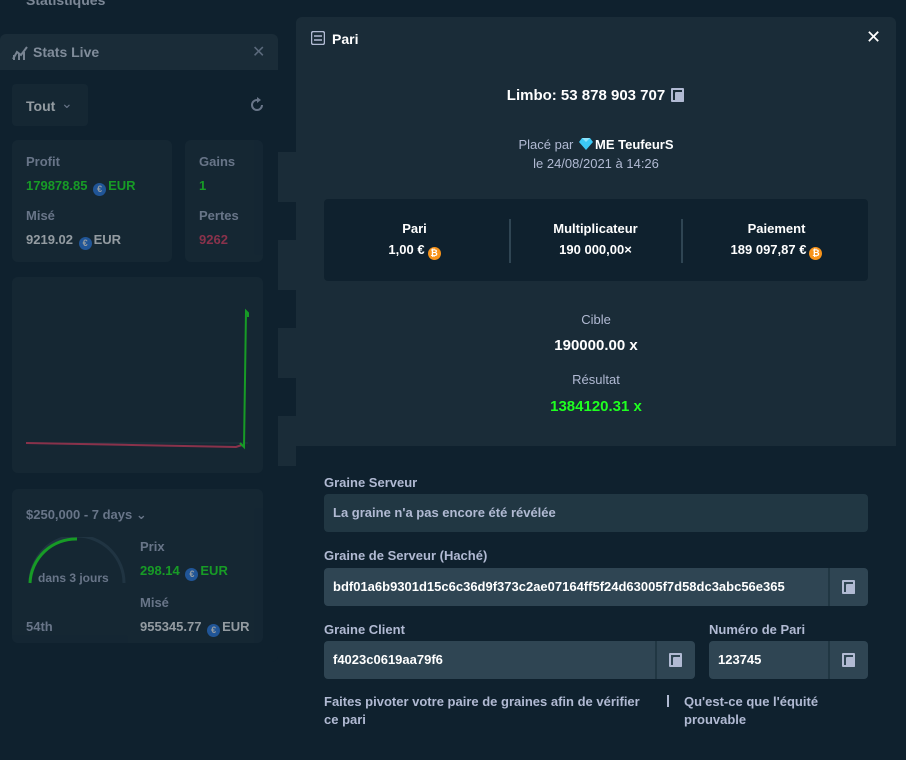 The image size is (906, 760). I want to click on username: ME TeufeurS, so click(634, 144).